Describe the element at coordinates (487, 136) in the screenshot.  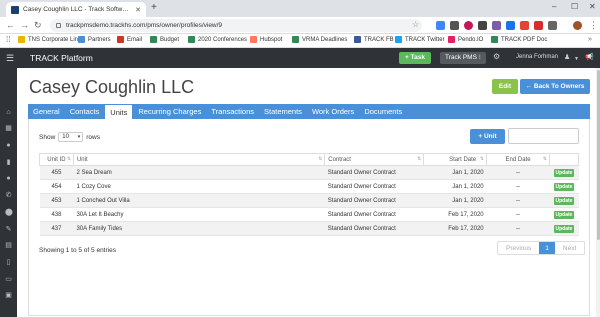
I see `add-unit-button: + Unit` at that location.